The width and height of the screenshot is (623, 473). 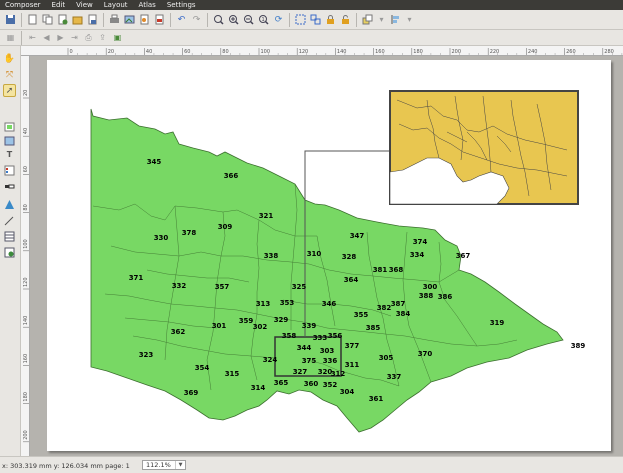 What do you see at coordinates (129, 19) in the screenshot?
I see `export-image-icon` at bounding box center [129, 19].